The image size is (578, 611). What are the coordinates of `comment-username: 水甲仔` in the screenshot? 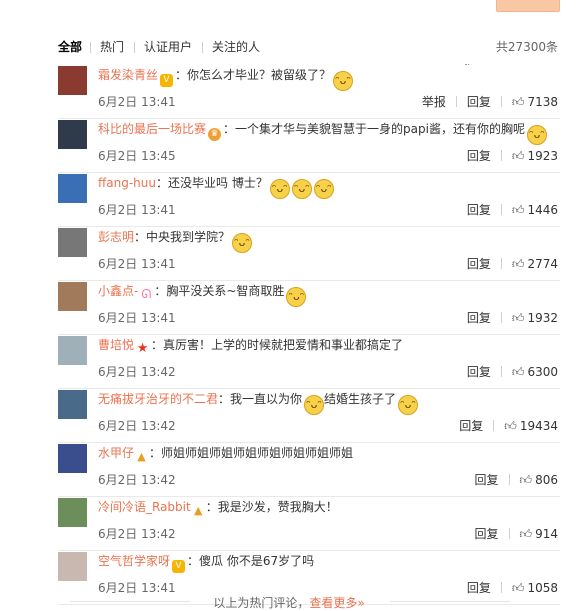 It's located at (116, 453).